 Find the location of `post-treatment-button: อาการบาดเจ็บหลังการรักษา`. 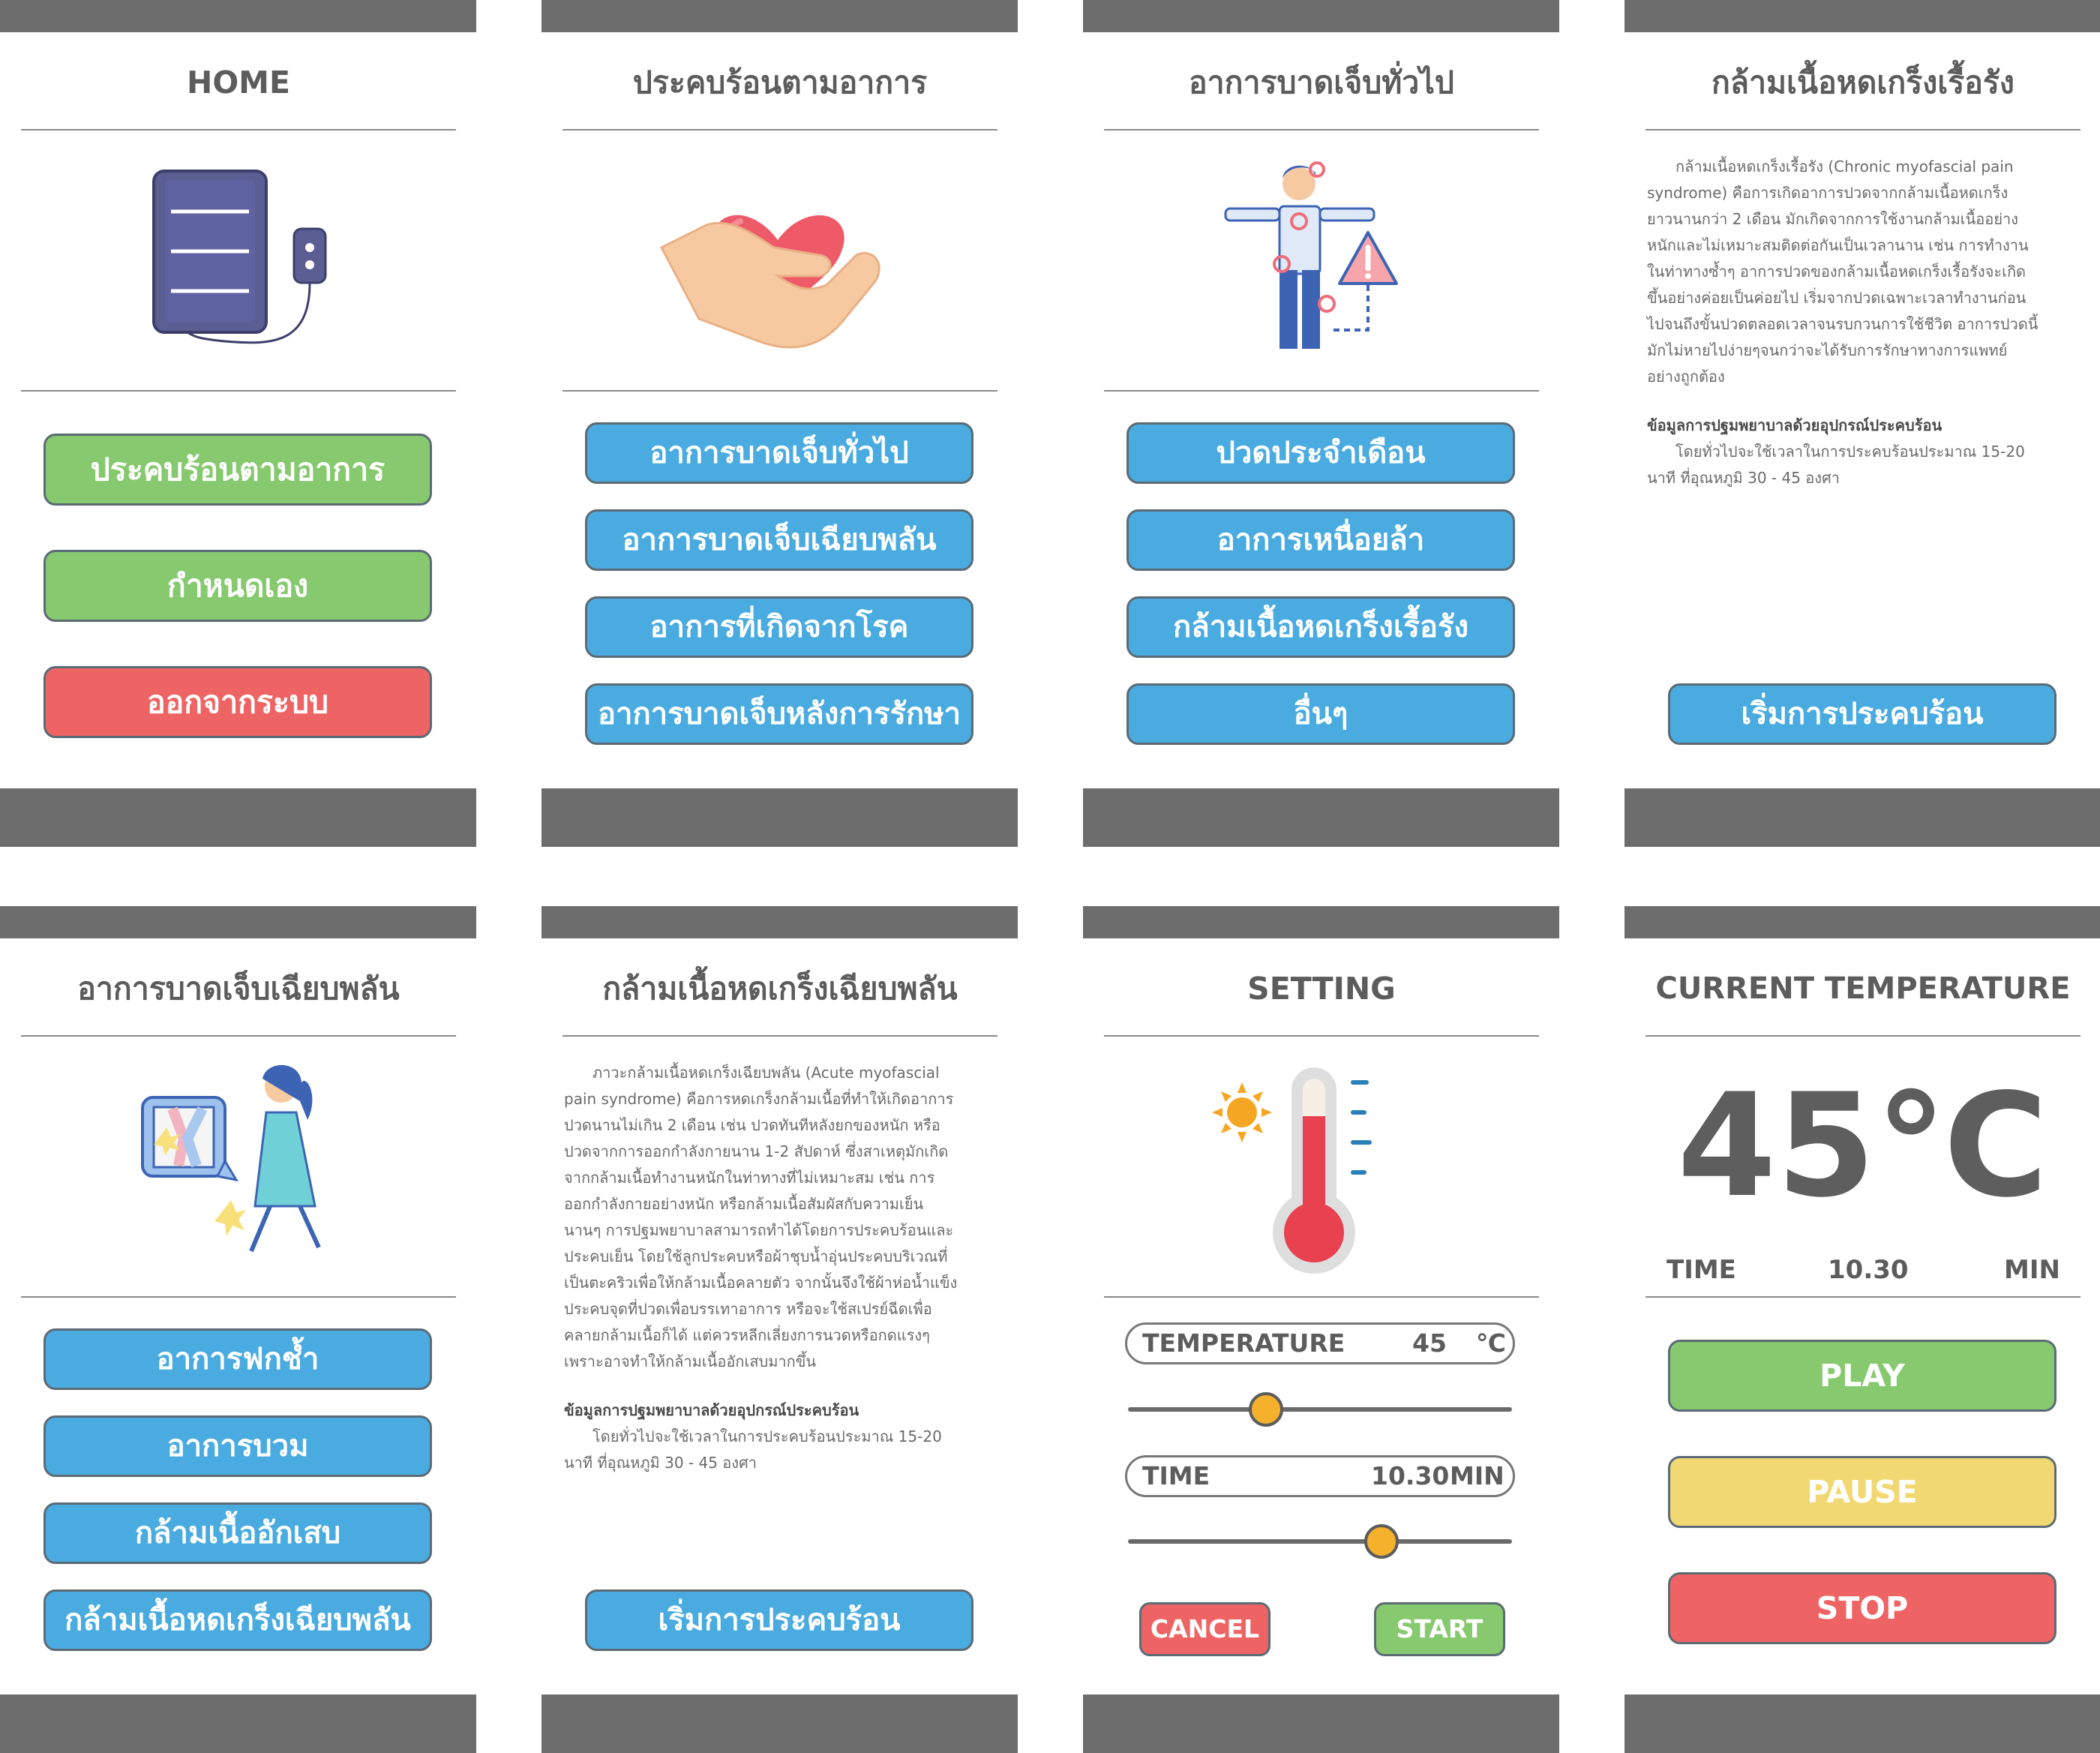

post-treatment-button: อาการบาดเจ็บหลังการรักษา is located at coordinates (779, 714).